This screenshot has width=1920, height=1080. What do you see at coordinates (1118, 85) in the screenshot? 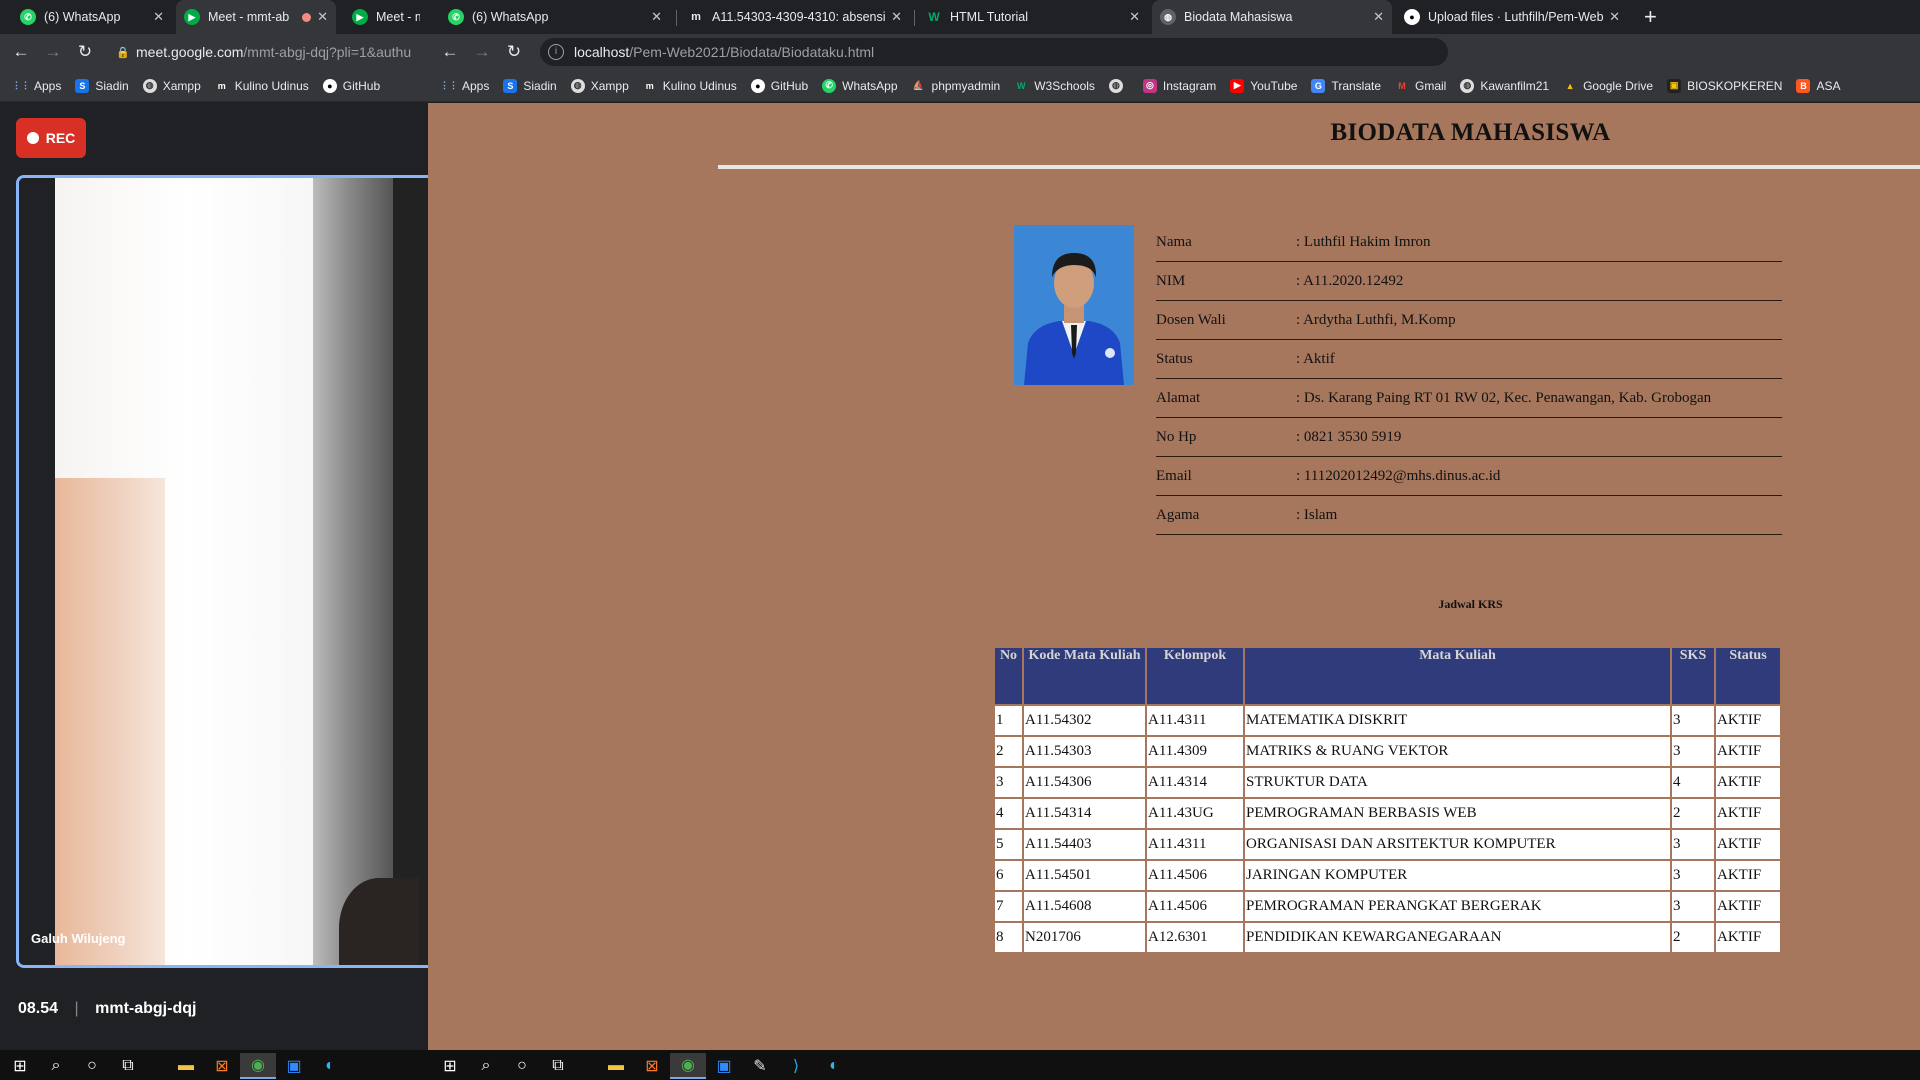
I see `bookmark-globe: ◍` at bounding box center [1118, 85].